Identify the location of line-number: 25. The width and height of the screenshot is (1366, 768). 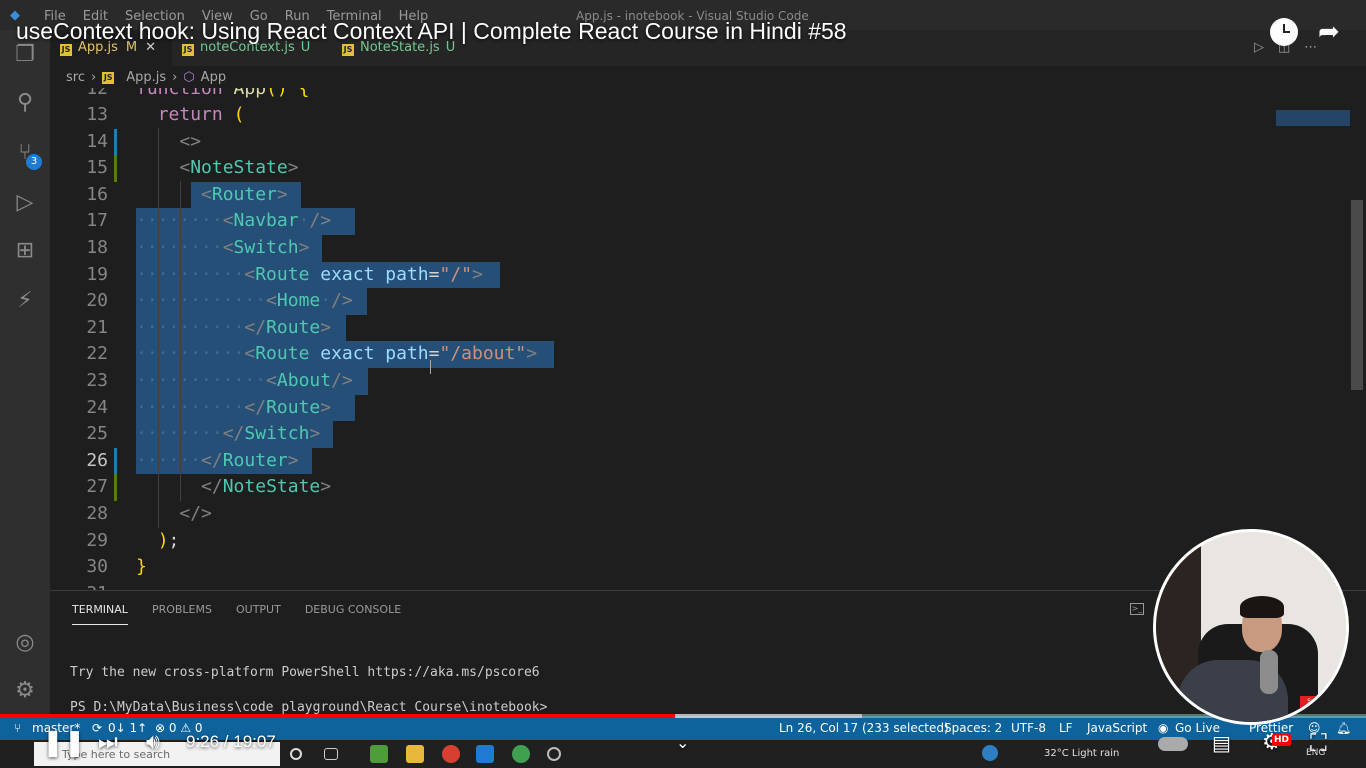
(97, 434).